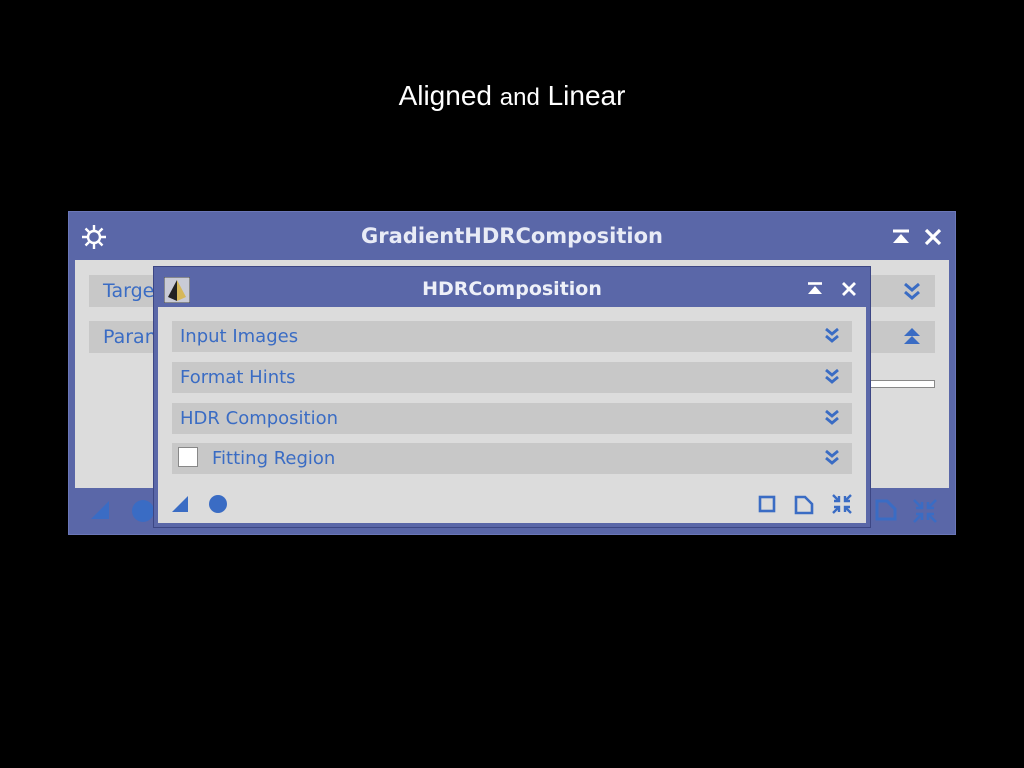  I want to click on slide-title-aligned: Aligned, so click(445, 95).